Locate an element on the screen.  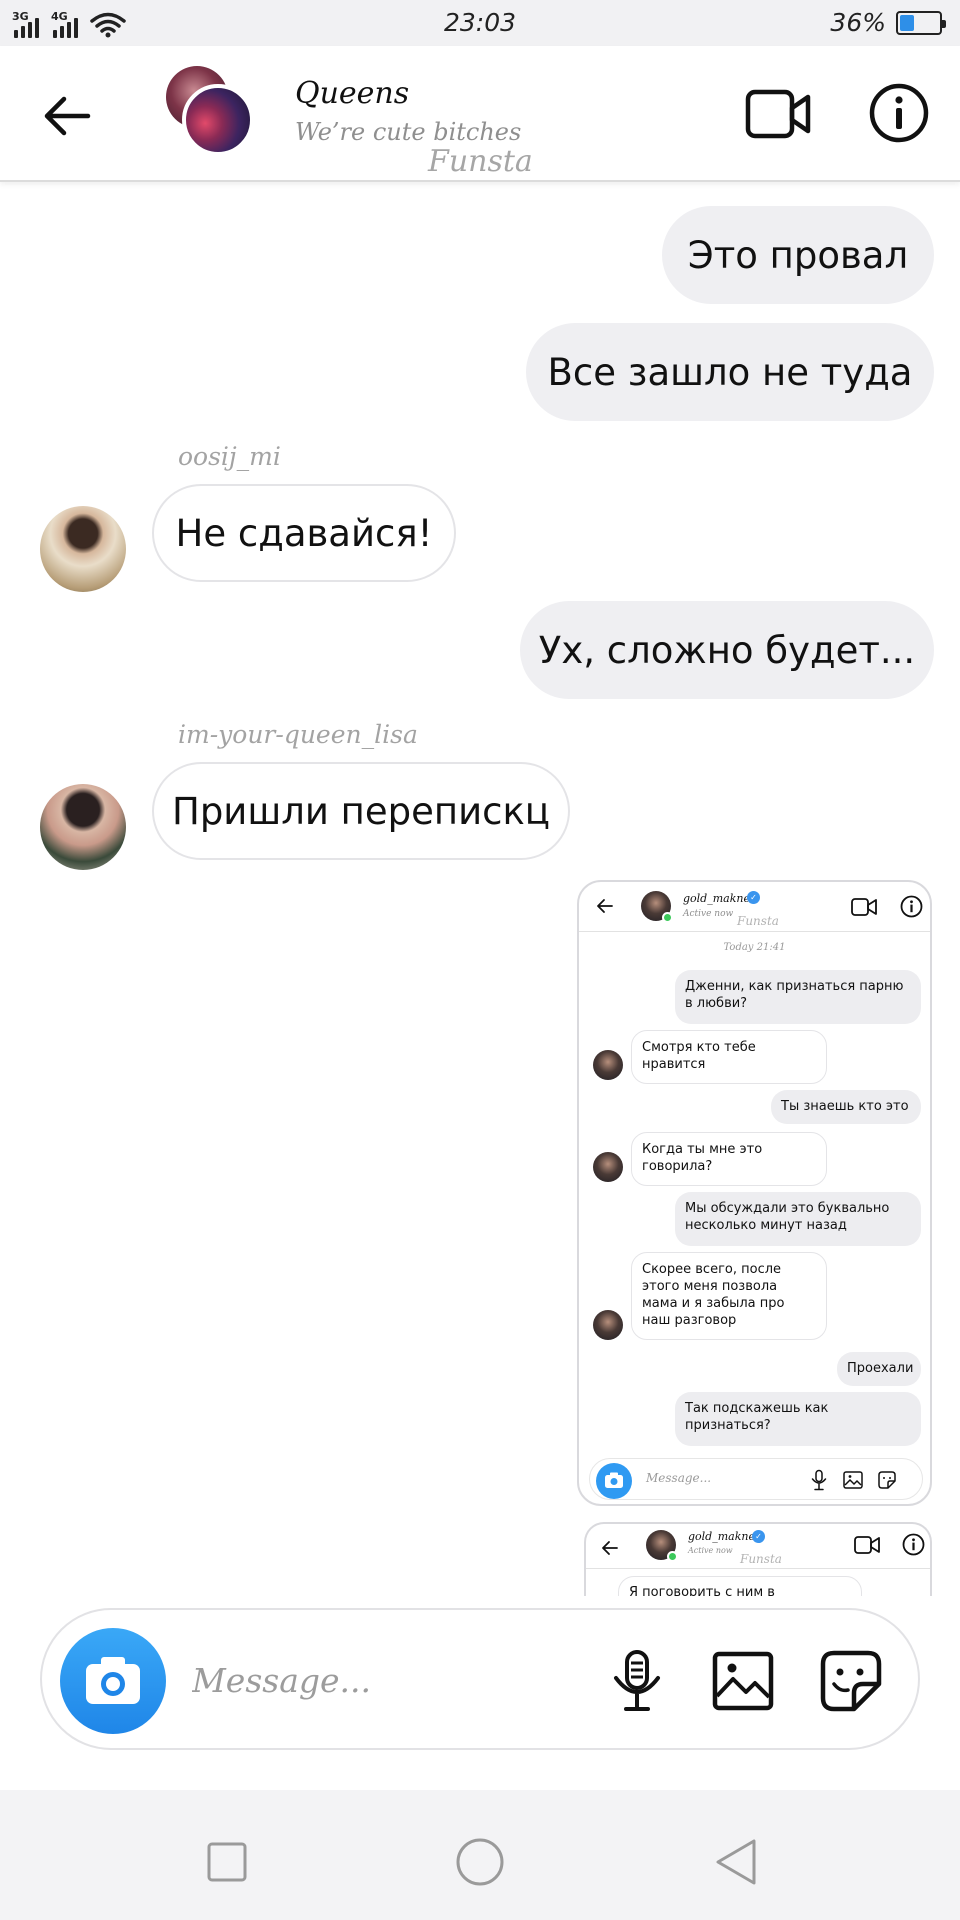
message-bubble-incoming: Не сдавайся! is located at coordinates (304, 533).